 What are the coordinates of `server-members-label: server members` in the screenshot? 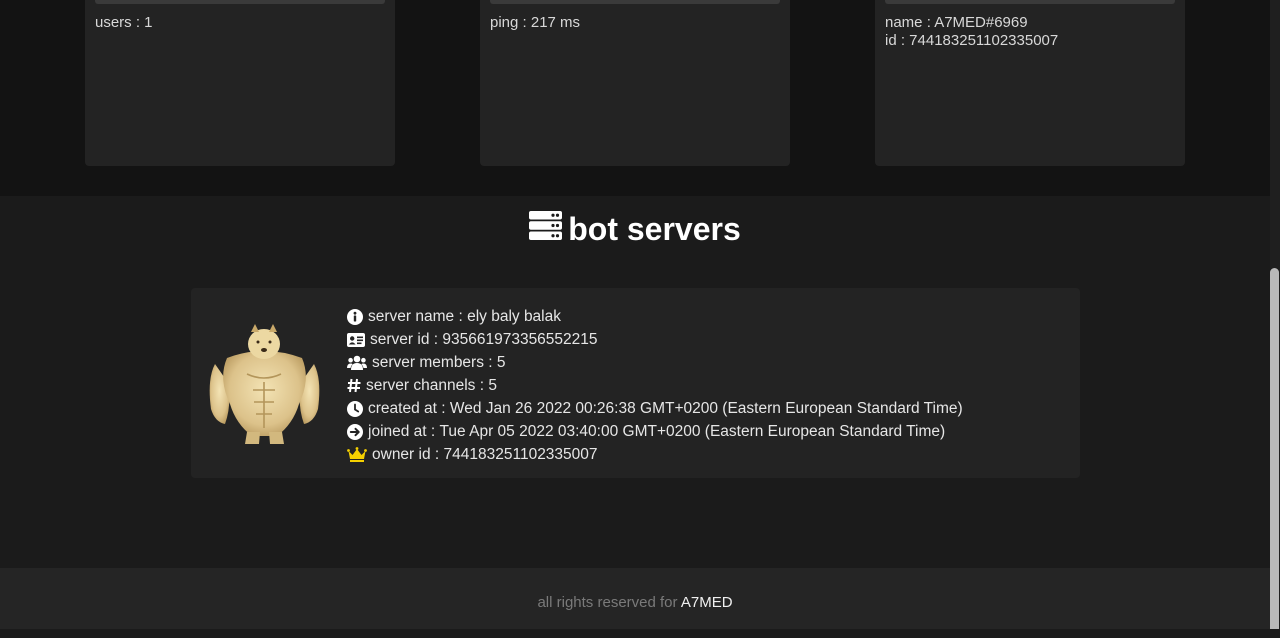 It's located at (428, 362).